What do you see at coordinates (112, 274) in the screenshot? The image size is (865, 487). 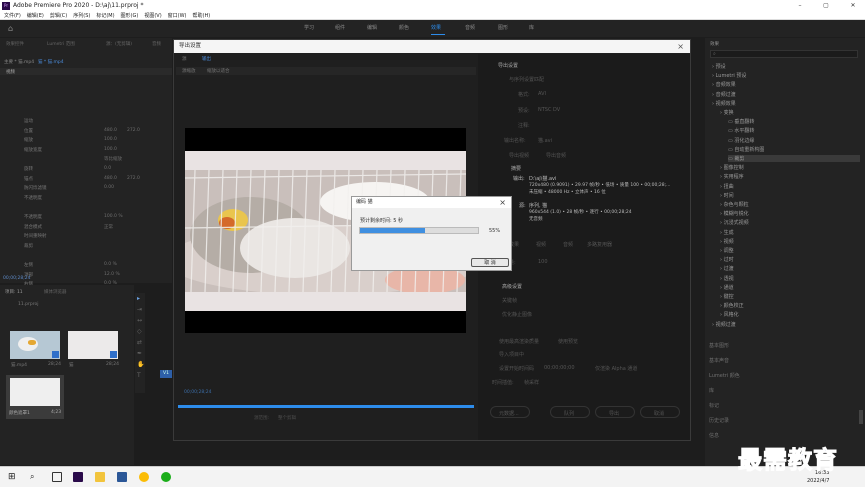 I see `effect-row-value: 12.0 %` at bounding box center [112, 274].